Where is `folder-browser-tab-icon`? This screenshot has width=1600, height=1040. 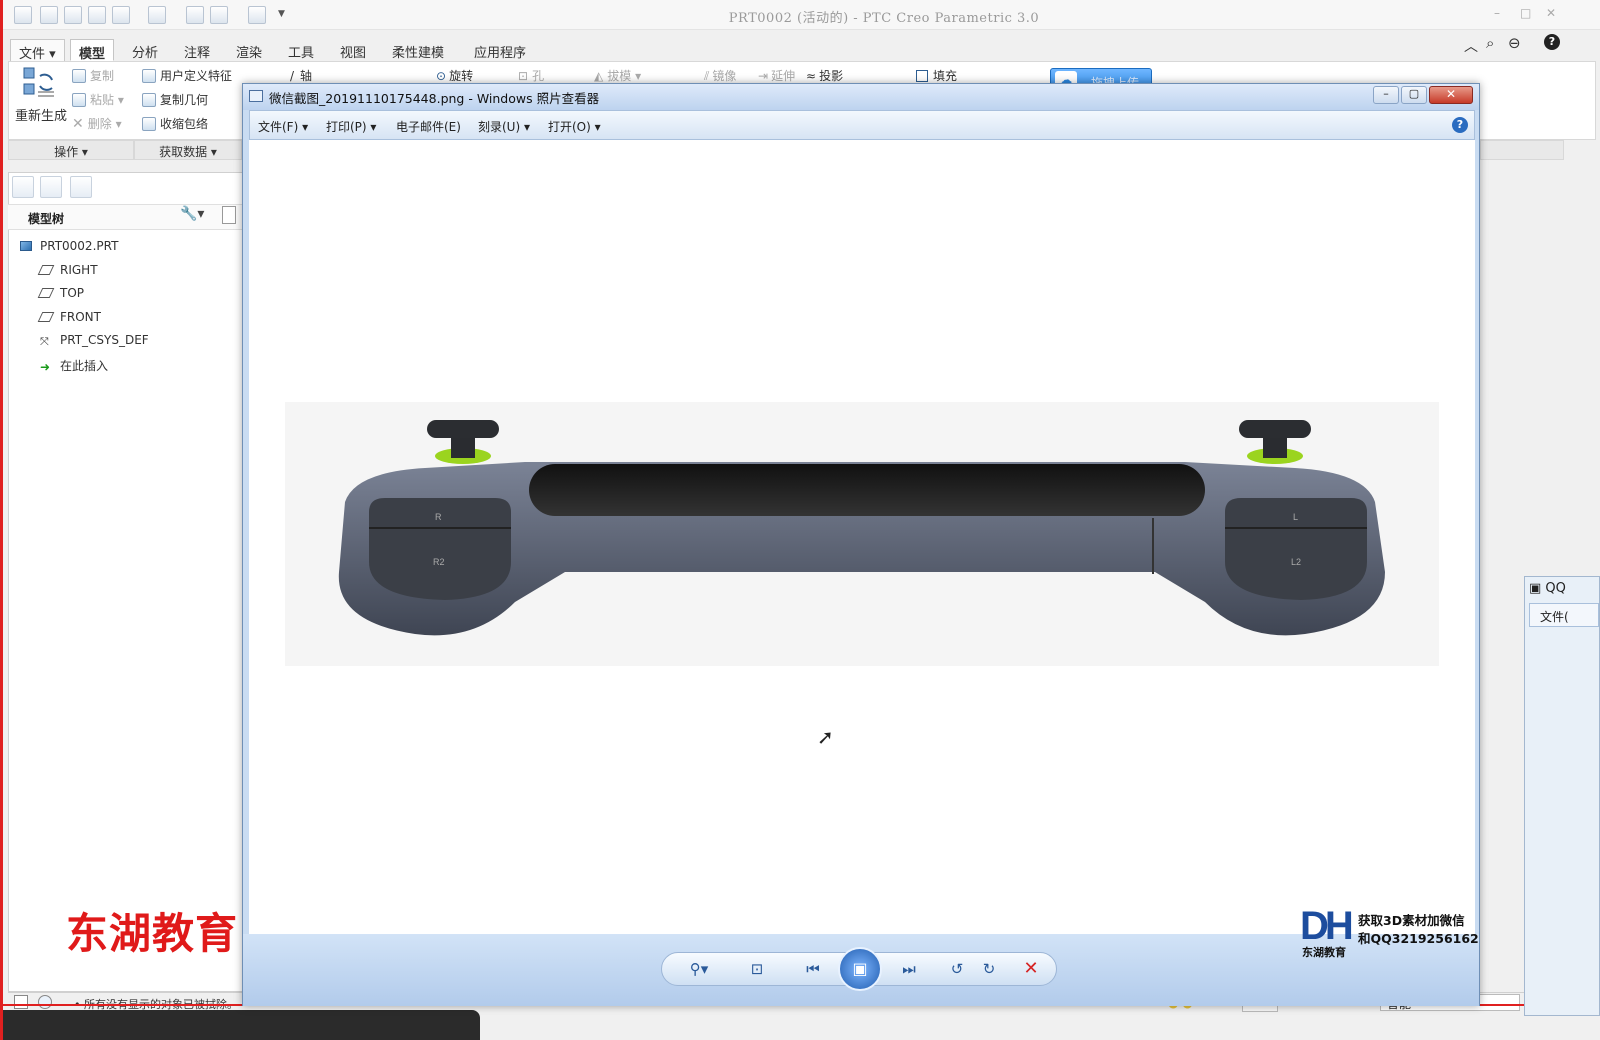
folder-browser-tab-icon is located at coordinates (51, 187).